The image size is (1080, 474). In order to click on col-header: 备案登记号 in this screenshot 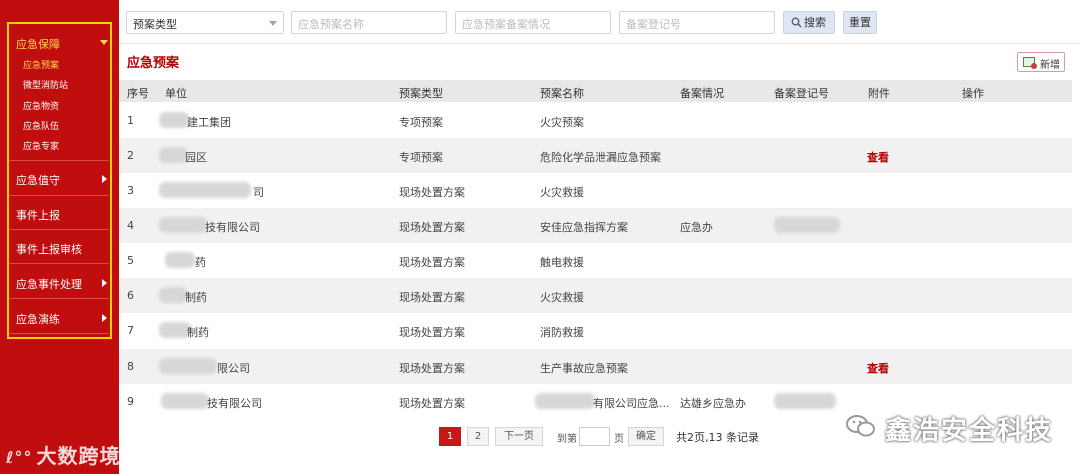, I will do `click(801, 93)`.